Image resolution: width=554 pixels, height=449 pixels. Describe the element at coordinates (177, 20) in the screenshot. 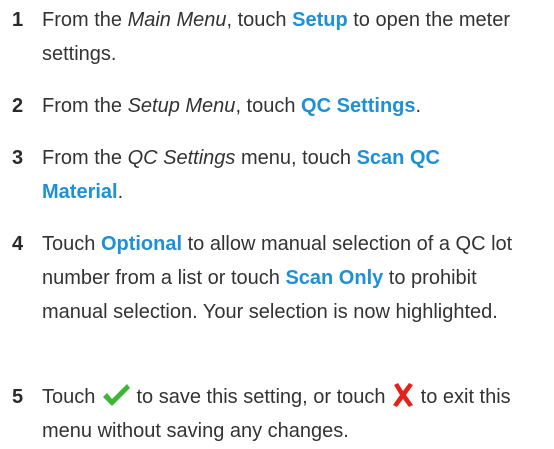

I see `menu-name: Main Menu` at that location.